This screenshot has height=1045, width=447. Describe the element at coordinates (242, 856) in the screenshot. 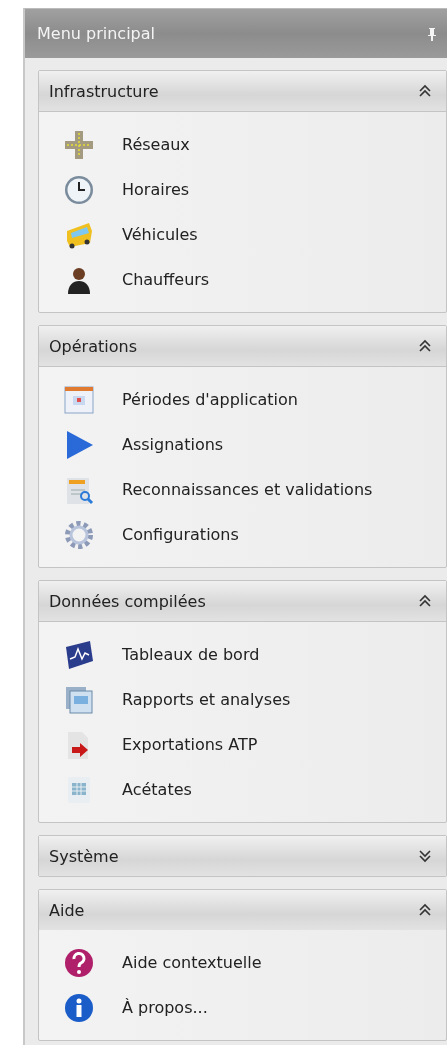

I see `group-header: Système` at that location.